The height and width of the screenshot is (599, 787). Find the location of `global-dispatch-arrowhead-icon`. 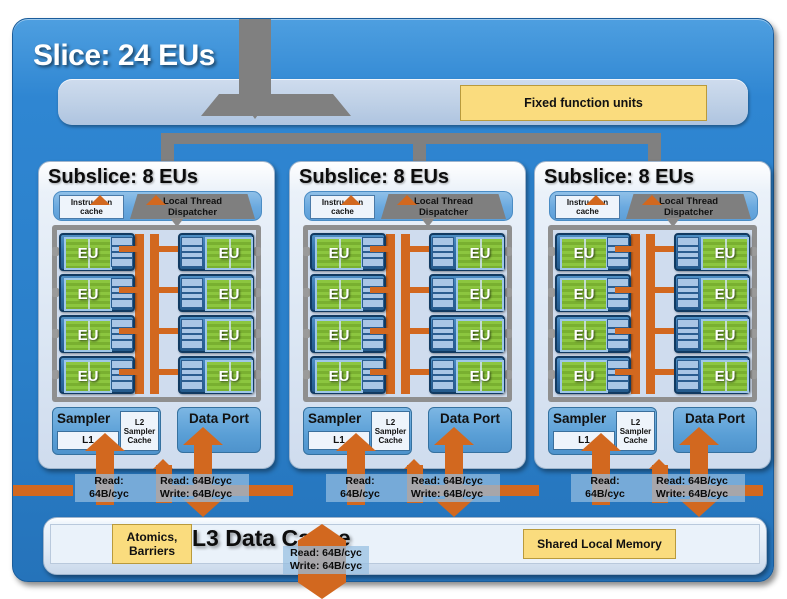

global-dispatch-arrowhead-icon is located at coordinates (255, 108).